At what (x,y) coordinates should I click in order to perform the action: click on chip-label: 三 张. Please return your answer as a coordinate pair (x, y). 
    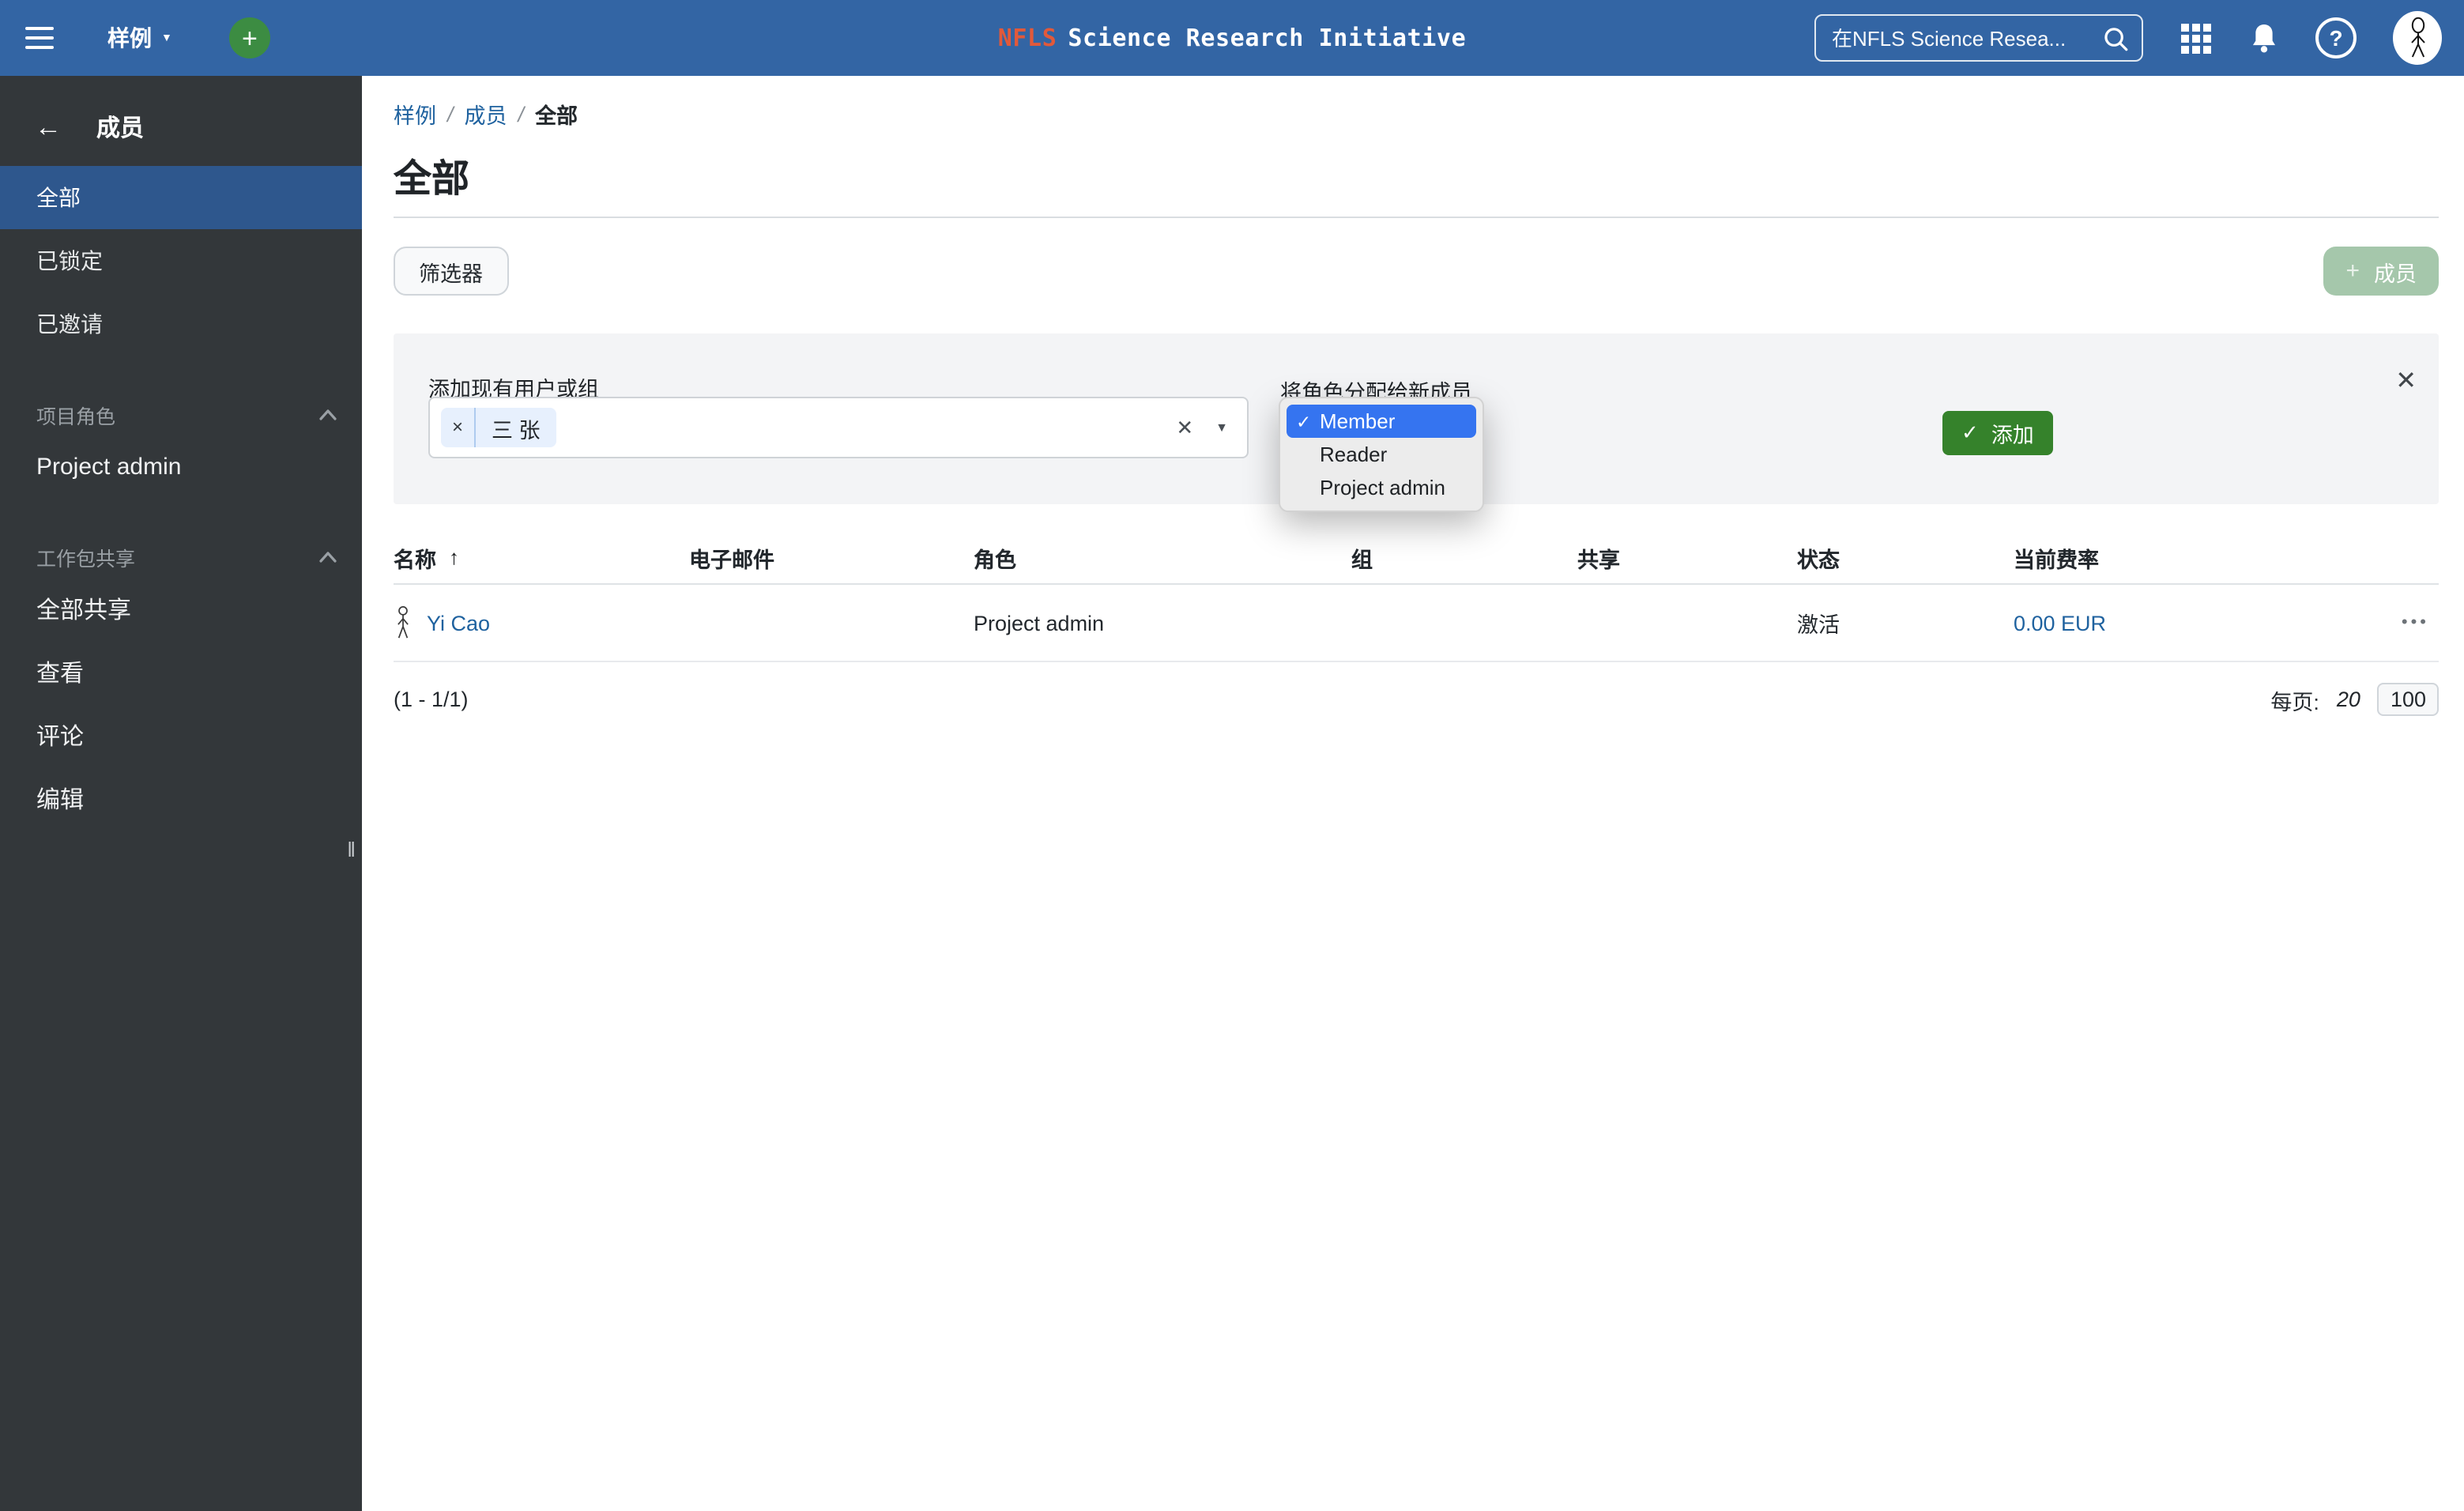
    Looking at the image, I should click on (516, 430).